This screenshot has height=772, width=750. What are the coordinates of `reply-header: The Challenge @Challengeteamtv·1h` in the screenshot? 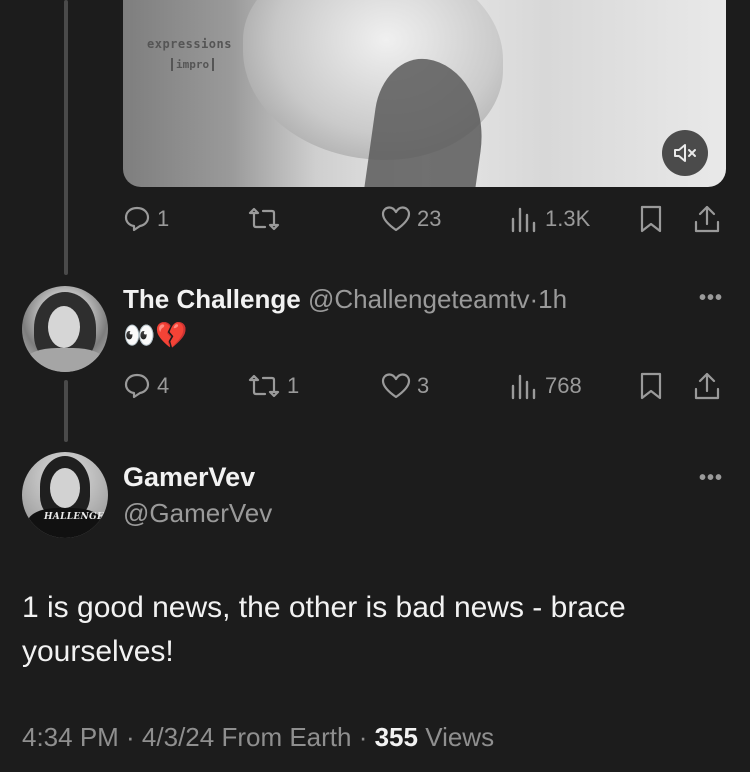 It's located at (345, 299).